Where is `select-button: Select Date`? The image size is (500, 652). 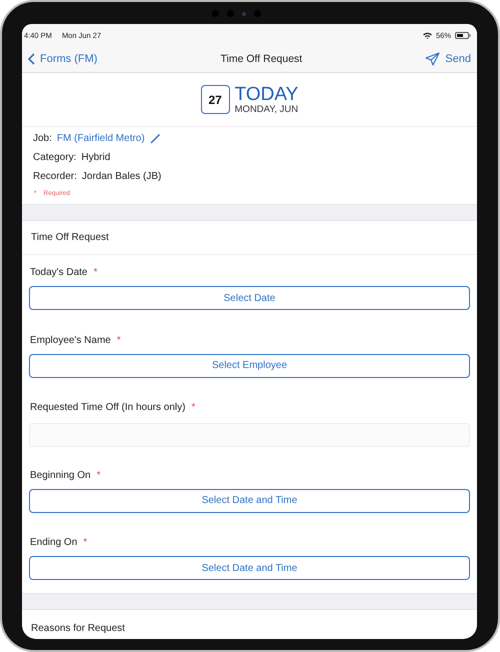
select-button: Select Date is located at coordinates (249, 298).